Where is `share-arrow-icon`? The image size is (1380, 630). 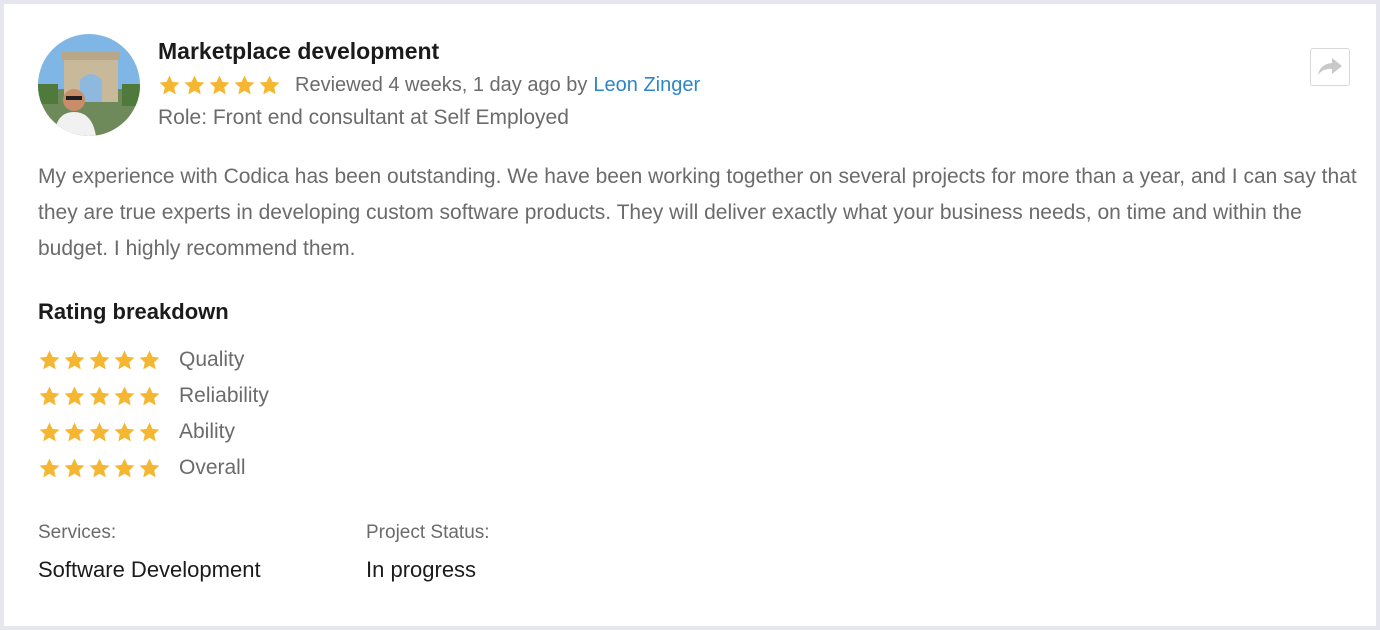 share-arrow-icon is located at coordinates (1330, 66).